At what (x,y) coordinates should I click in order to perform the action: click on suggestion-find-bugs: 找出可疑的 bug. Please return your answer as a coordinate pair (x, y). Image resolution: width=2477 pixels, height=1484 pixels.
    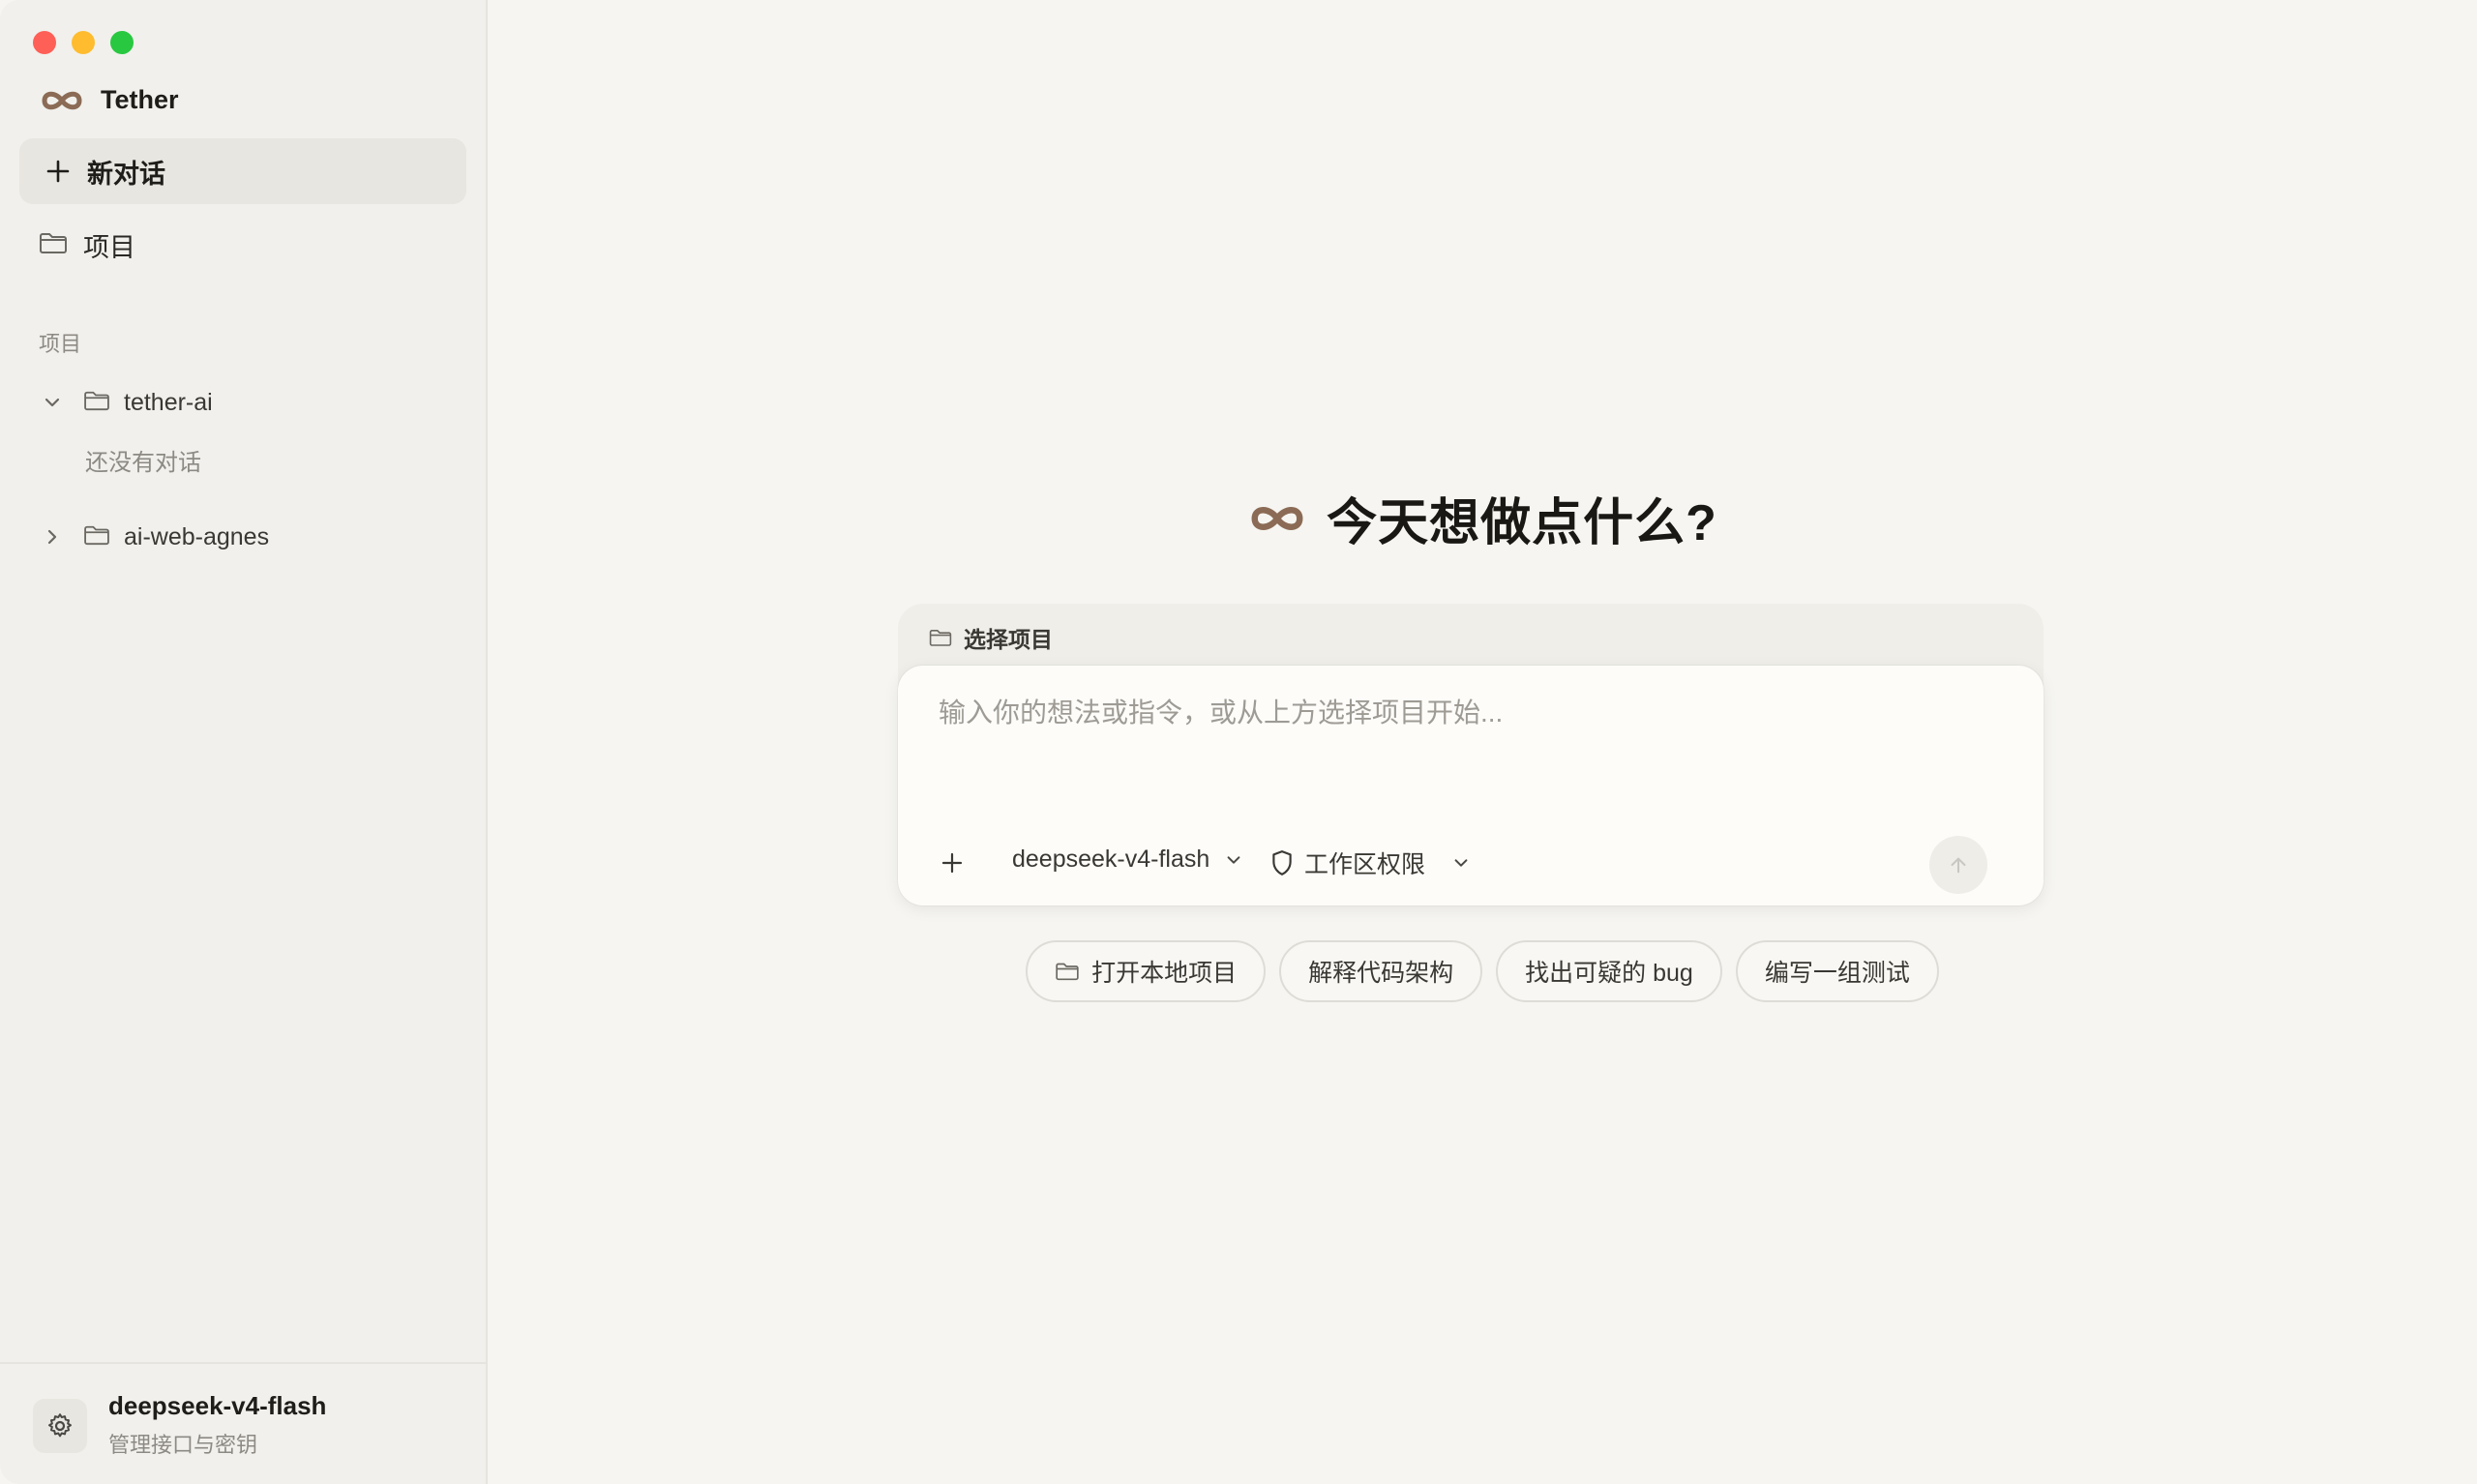
    Looking at the image, I should click on (1609, 971).